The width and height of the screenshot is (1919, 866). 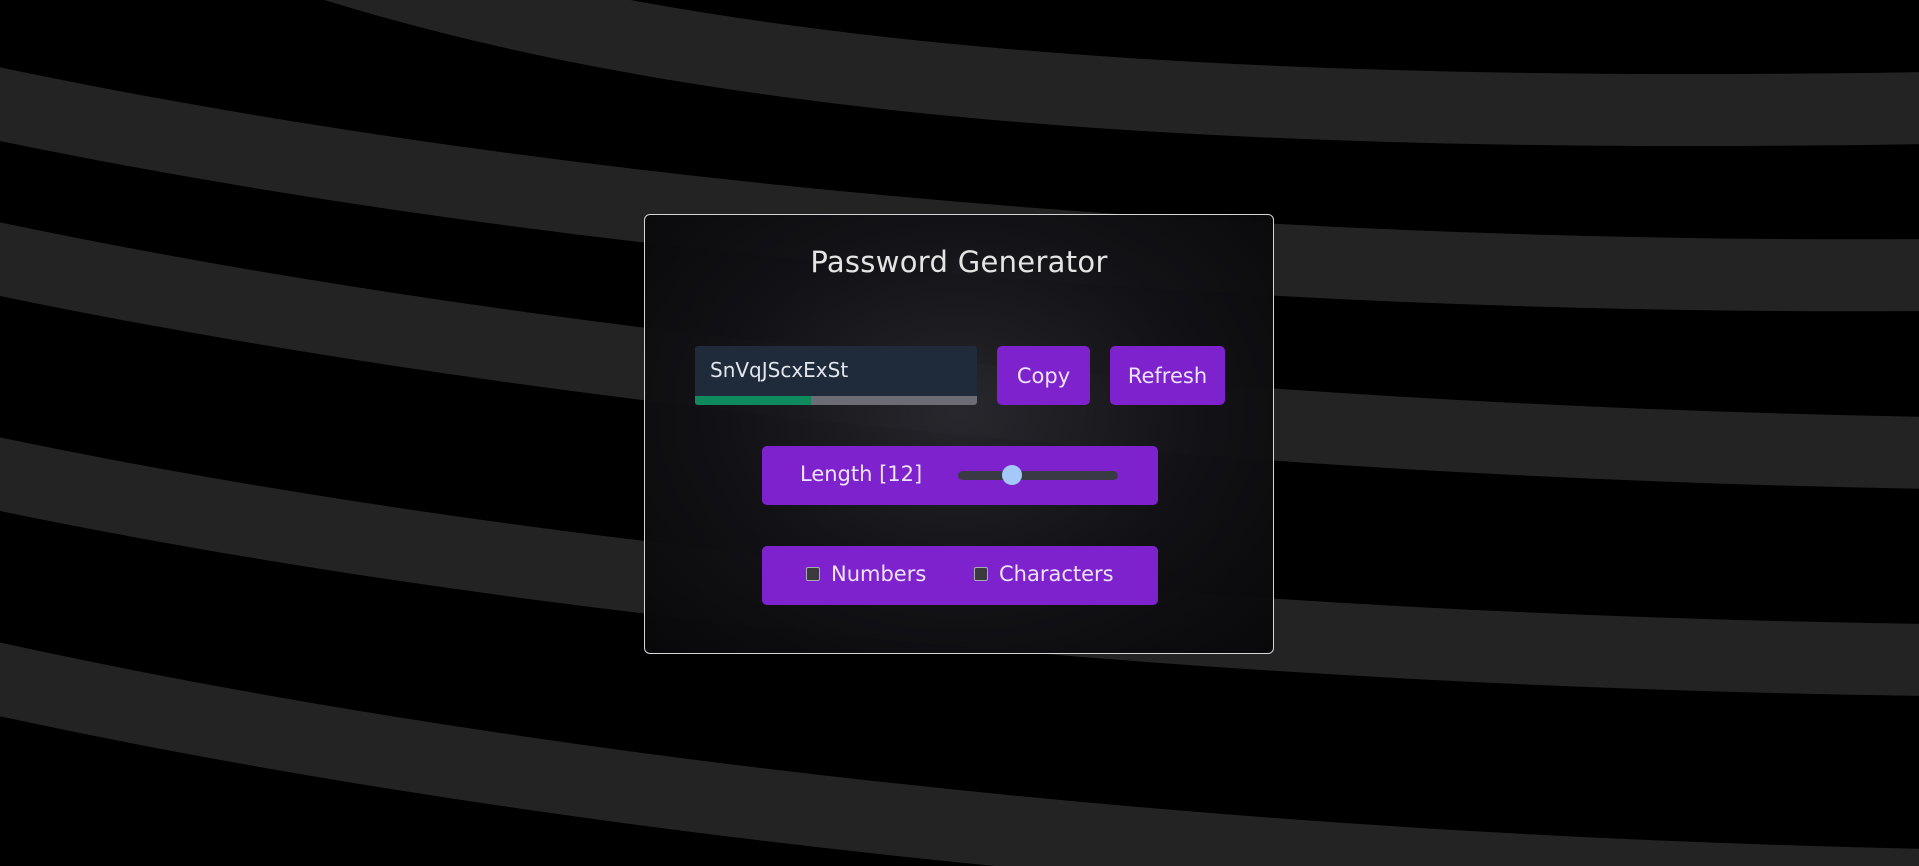 What do you see at coordinates (1012, 475) in the screenshot?
I see `length-slider-thumb` at bounding box center [1012, 475].